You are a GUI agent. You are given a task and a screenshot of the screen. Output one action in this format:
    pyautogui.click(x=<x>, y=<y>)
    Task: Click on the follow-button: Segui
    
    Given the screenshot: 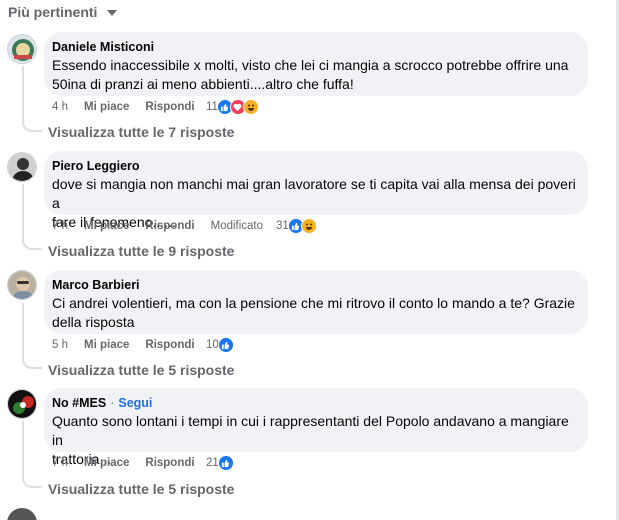 What is the action you would take?
    pyautogui.click(x=135, y=403)
    